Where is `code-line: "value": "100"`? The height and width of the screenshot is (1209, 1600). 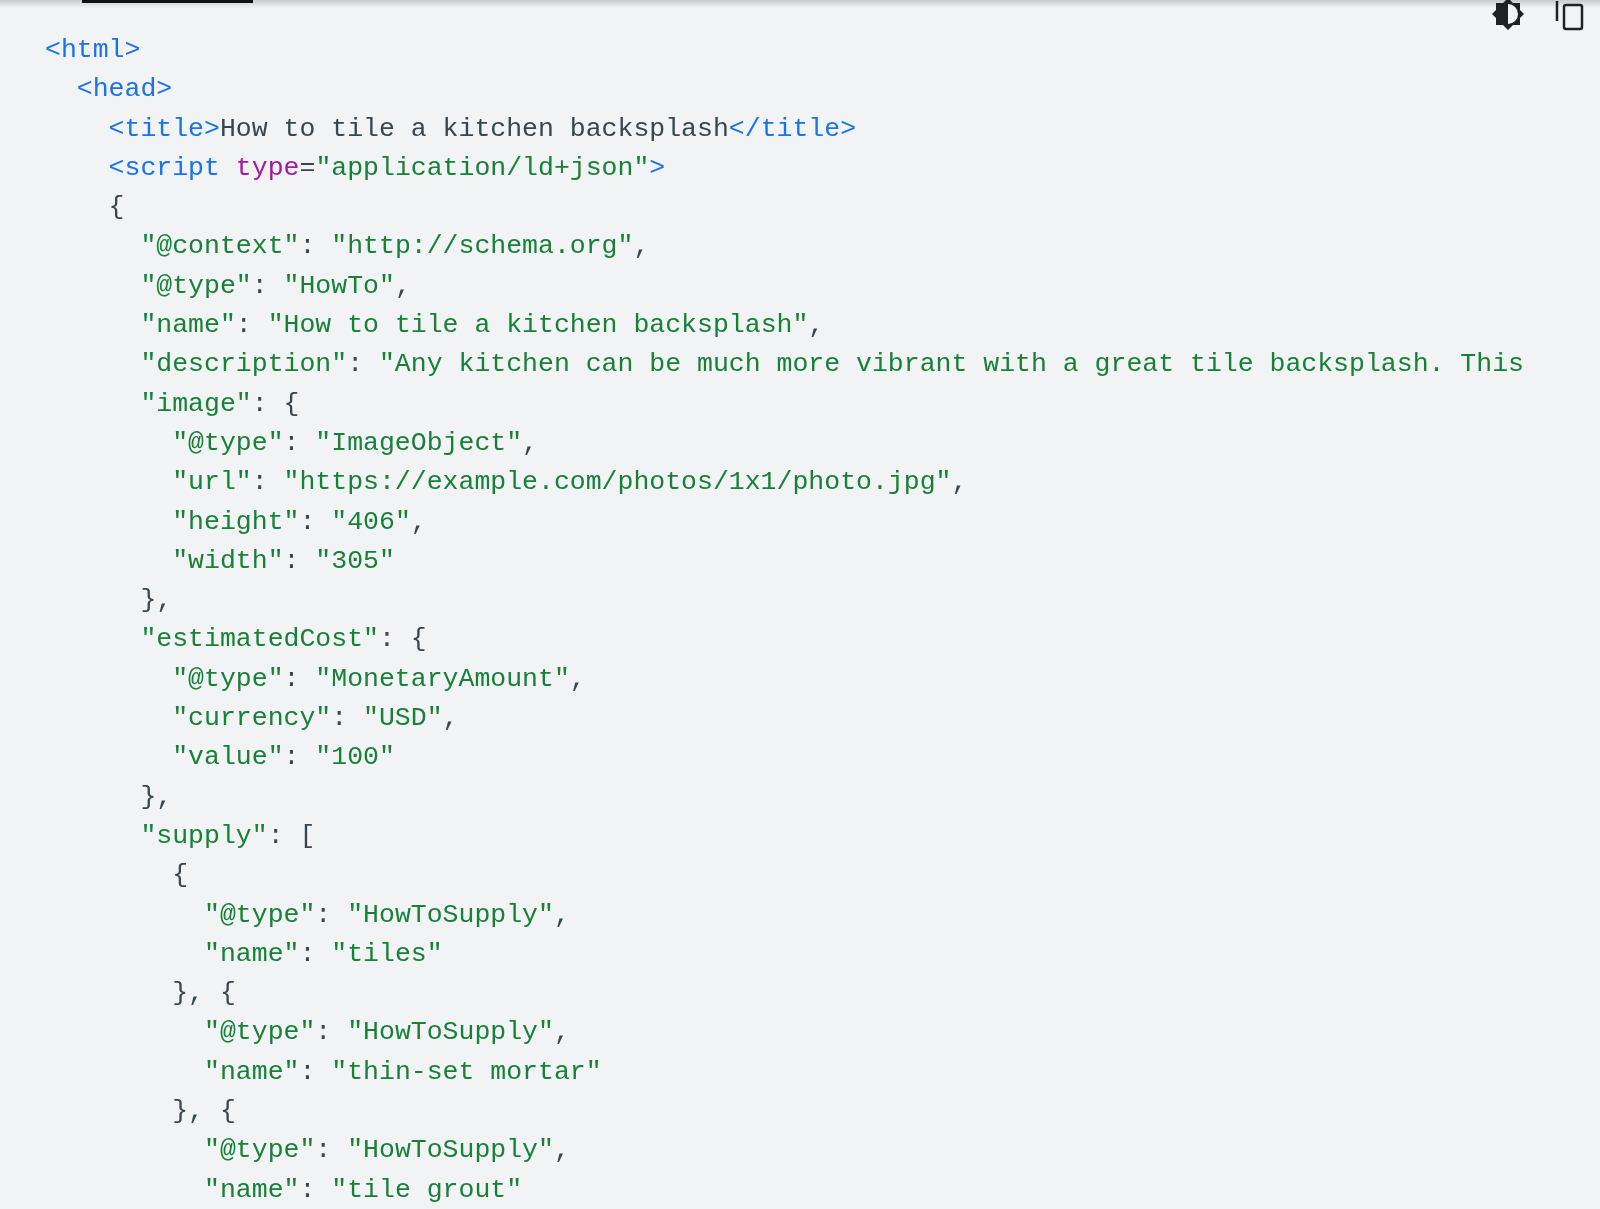 code-line: "value": "100" is located at coordinates (283, 758).